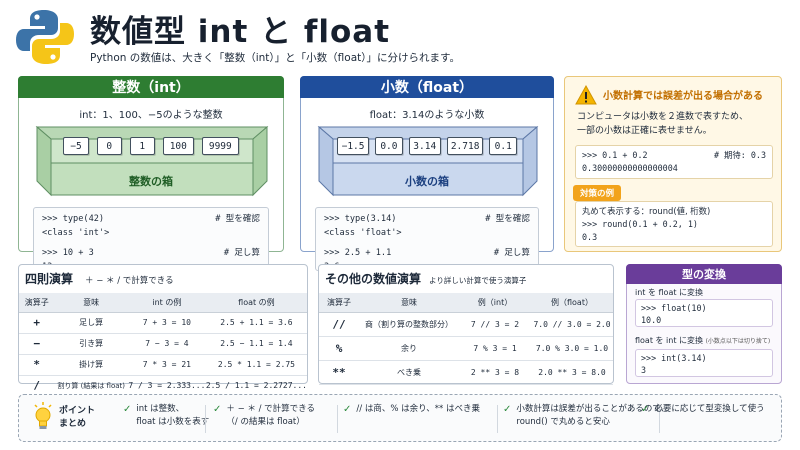 The image size is (800, 450). I want to click on int-value-chip: 9999, so click(220, 146).